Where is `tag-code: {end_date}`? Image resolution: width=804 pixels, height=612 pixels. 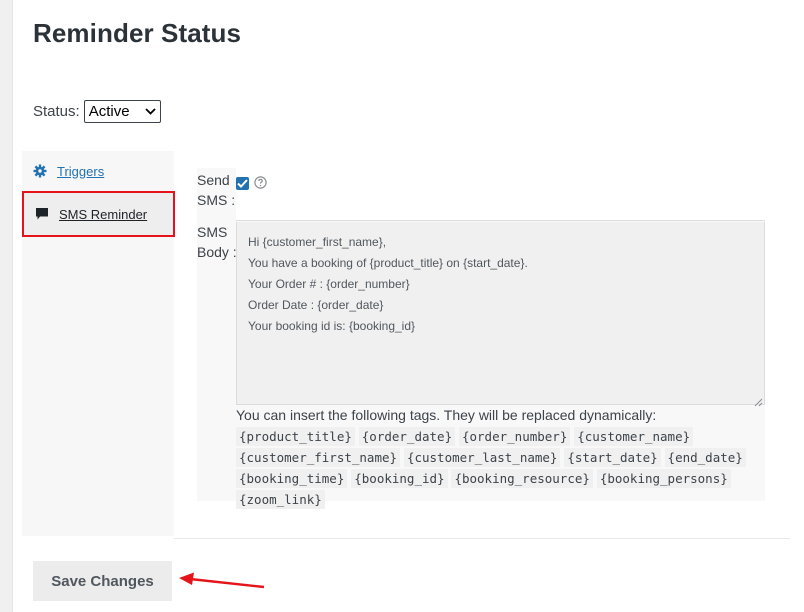
tag-code: {end_date} is located at coordinates (705, 457).